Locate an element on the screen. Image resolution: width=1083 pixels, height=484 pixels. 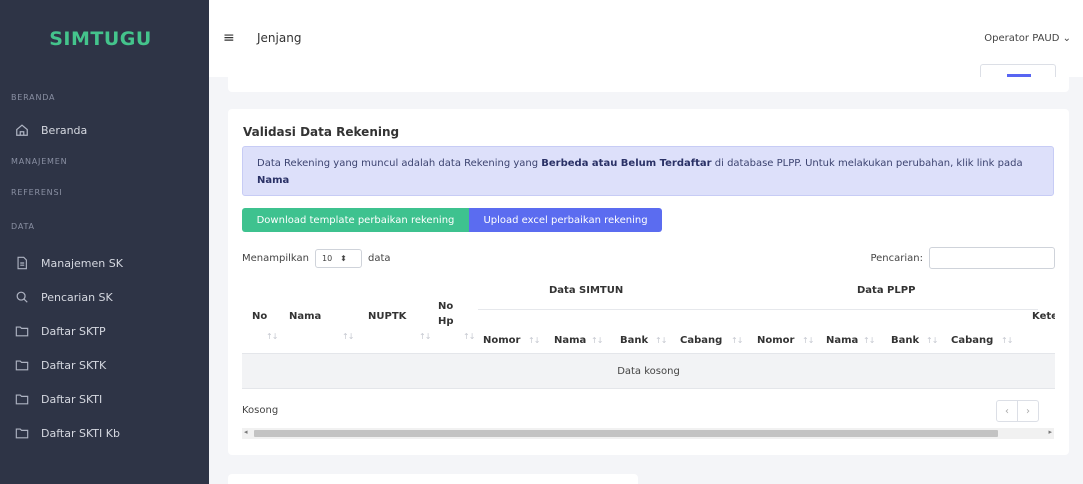
nav-header-referensi: REFERENSI is located at coordinates (37, 192).